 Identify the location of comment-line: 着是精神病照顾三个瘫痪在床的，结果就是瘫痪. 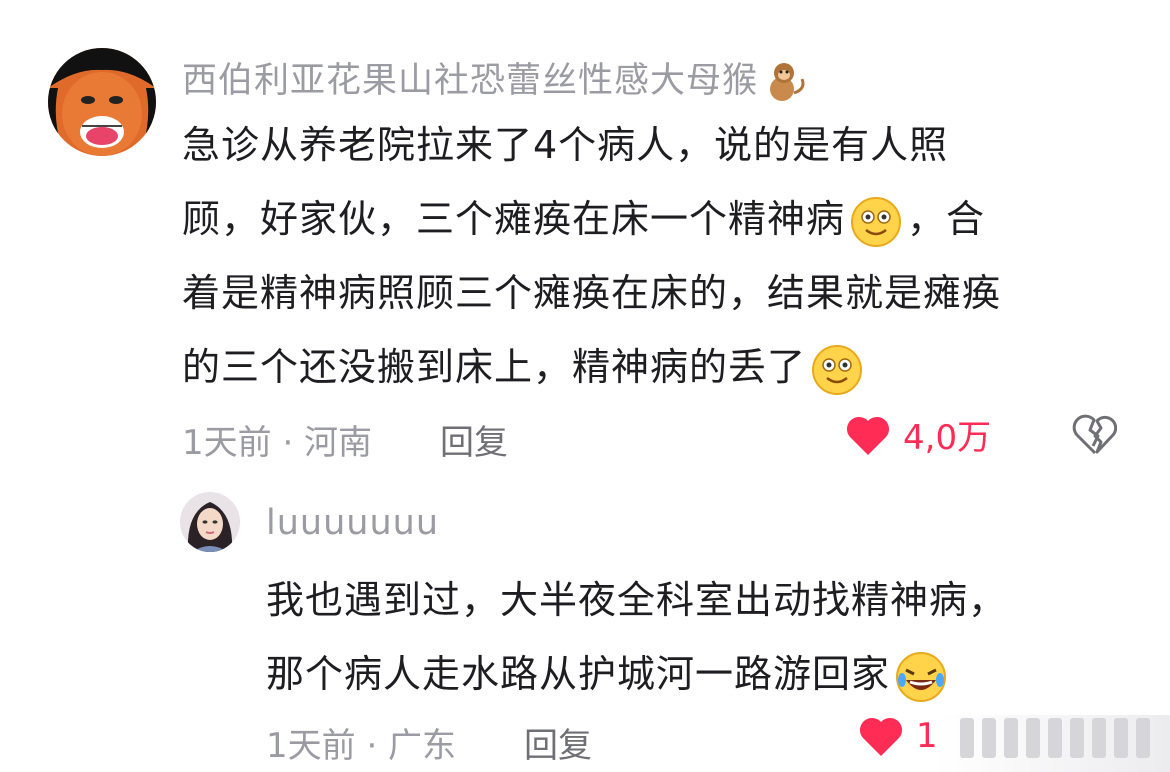
(592, 293).